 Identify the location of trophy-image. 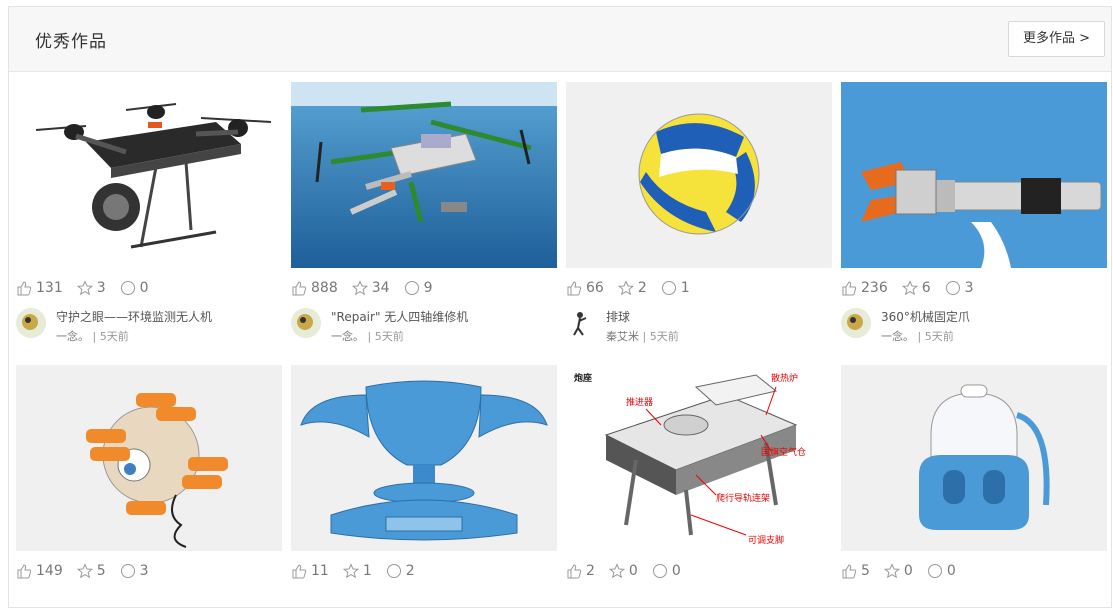
(424, 458).